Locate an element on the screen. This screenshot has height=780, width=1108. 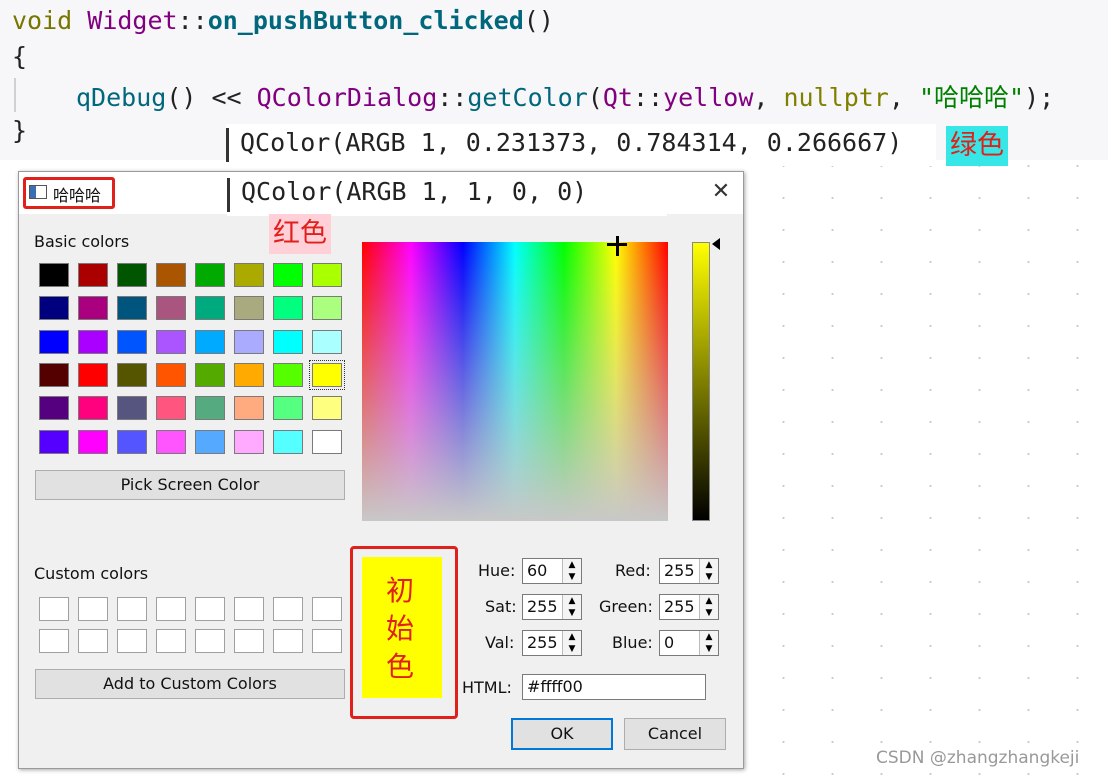
value-slider-marker-icon is located at coordinates (716, 244).